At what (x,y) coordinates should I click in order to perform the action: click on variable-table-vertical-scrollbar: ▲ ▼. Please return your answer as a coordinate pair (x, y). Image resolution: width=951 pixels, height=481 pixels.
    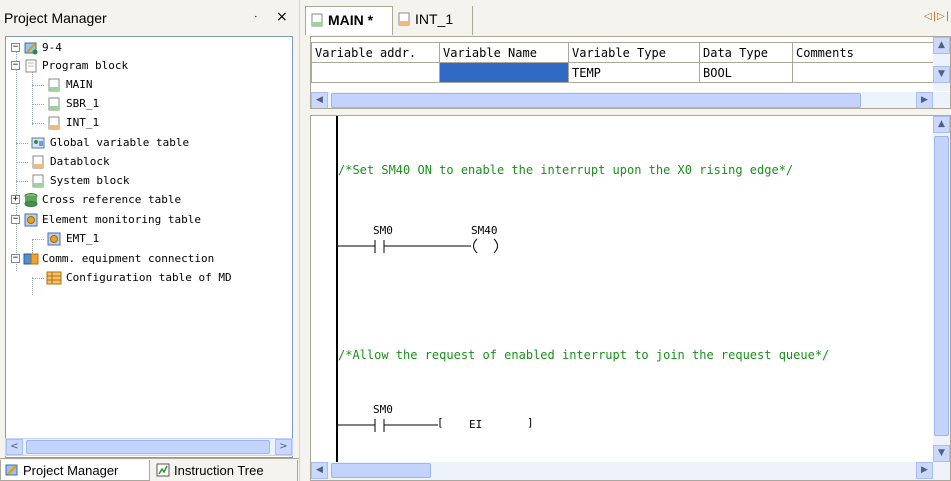
    Looking at the image, I should click on (941, 64).